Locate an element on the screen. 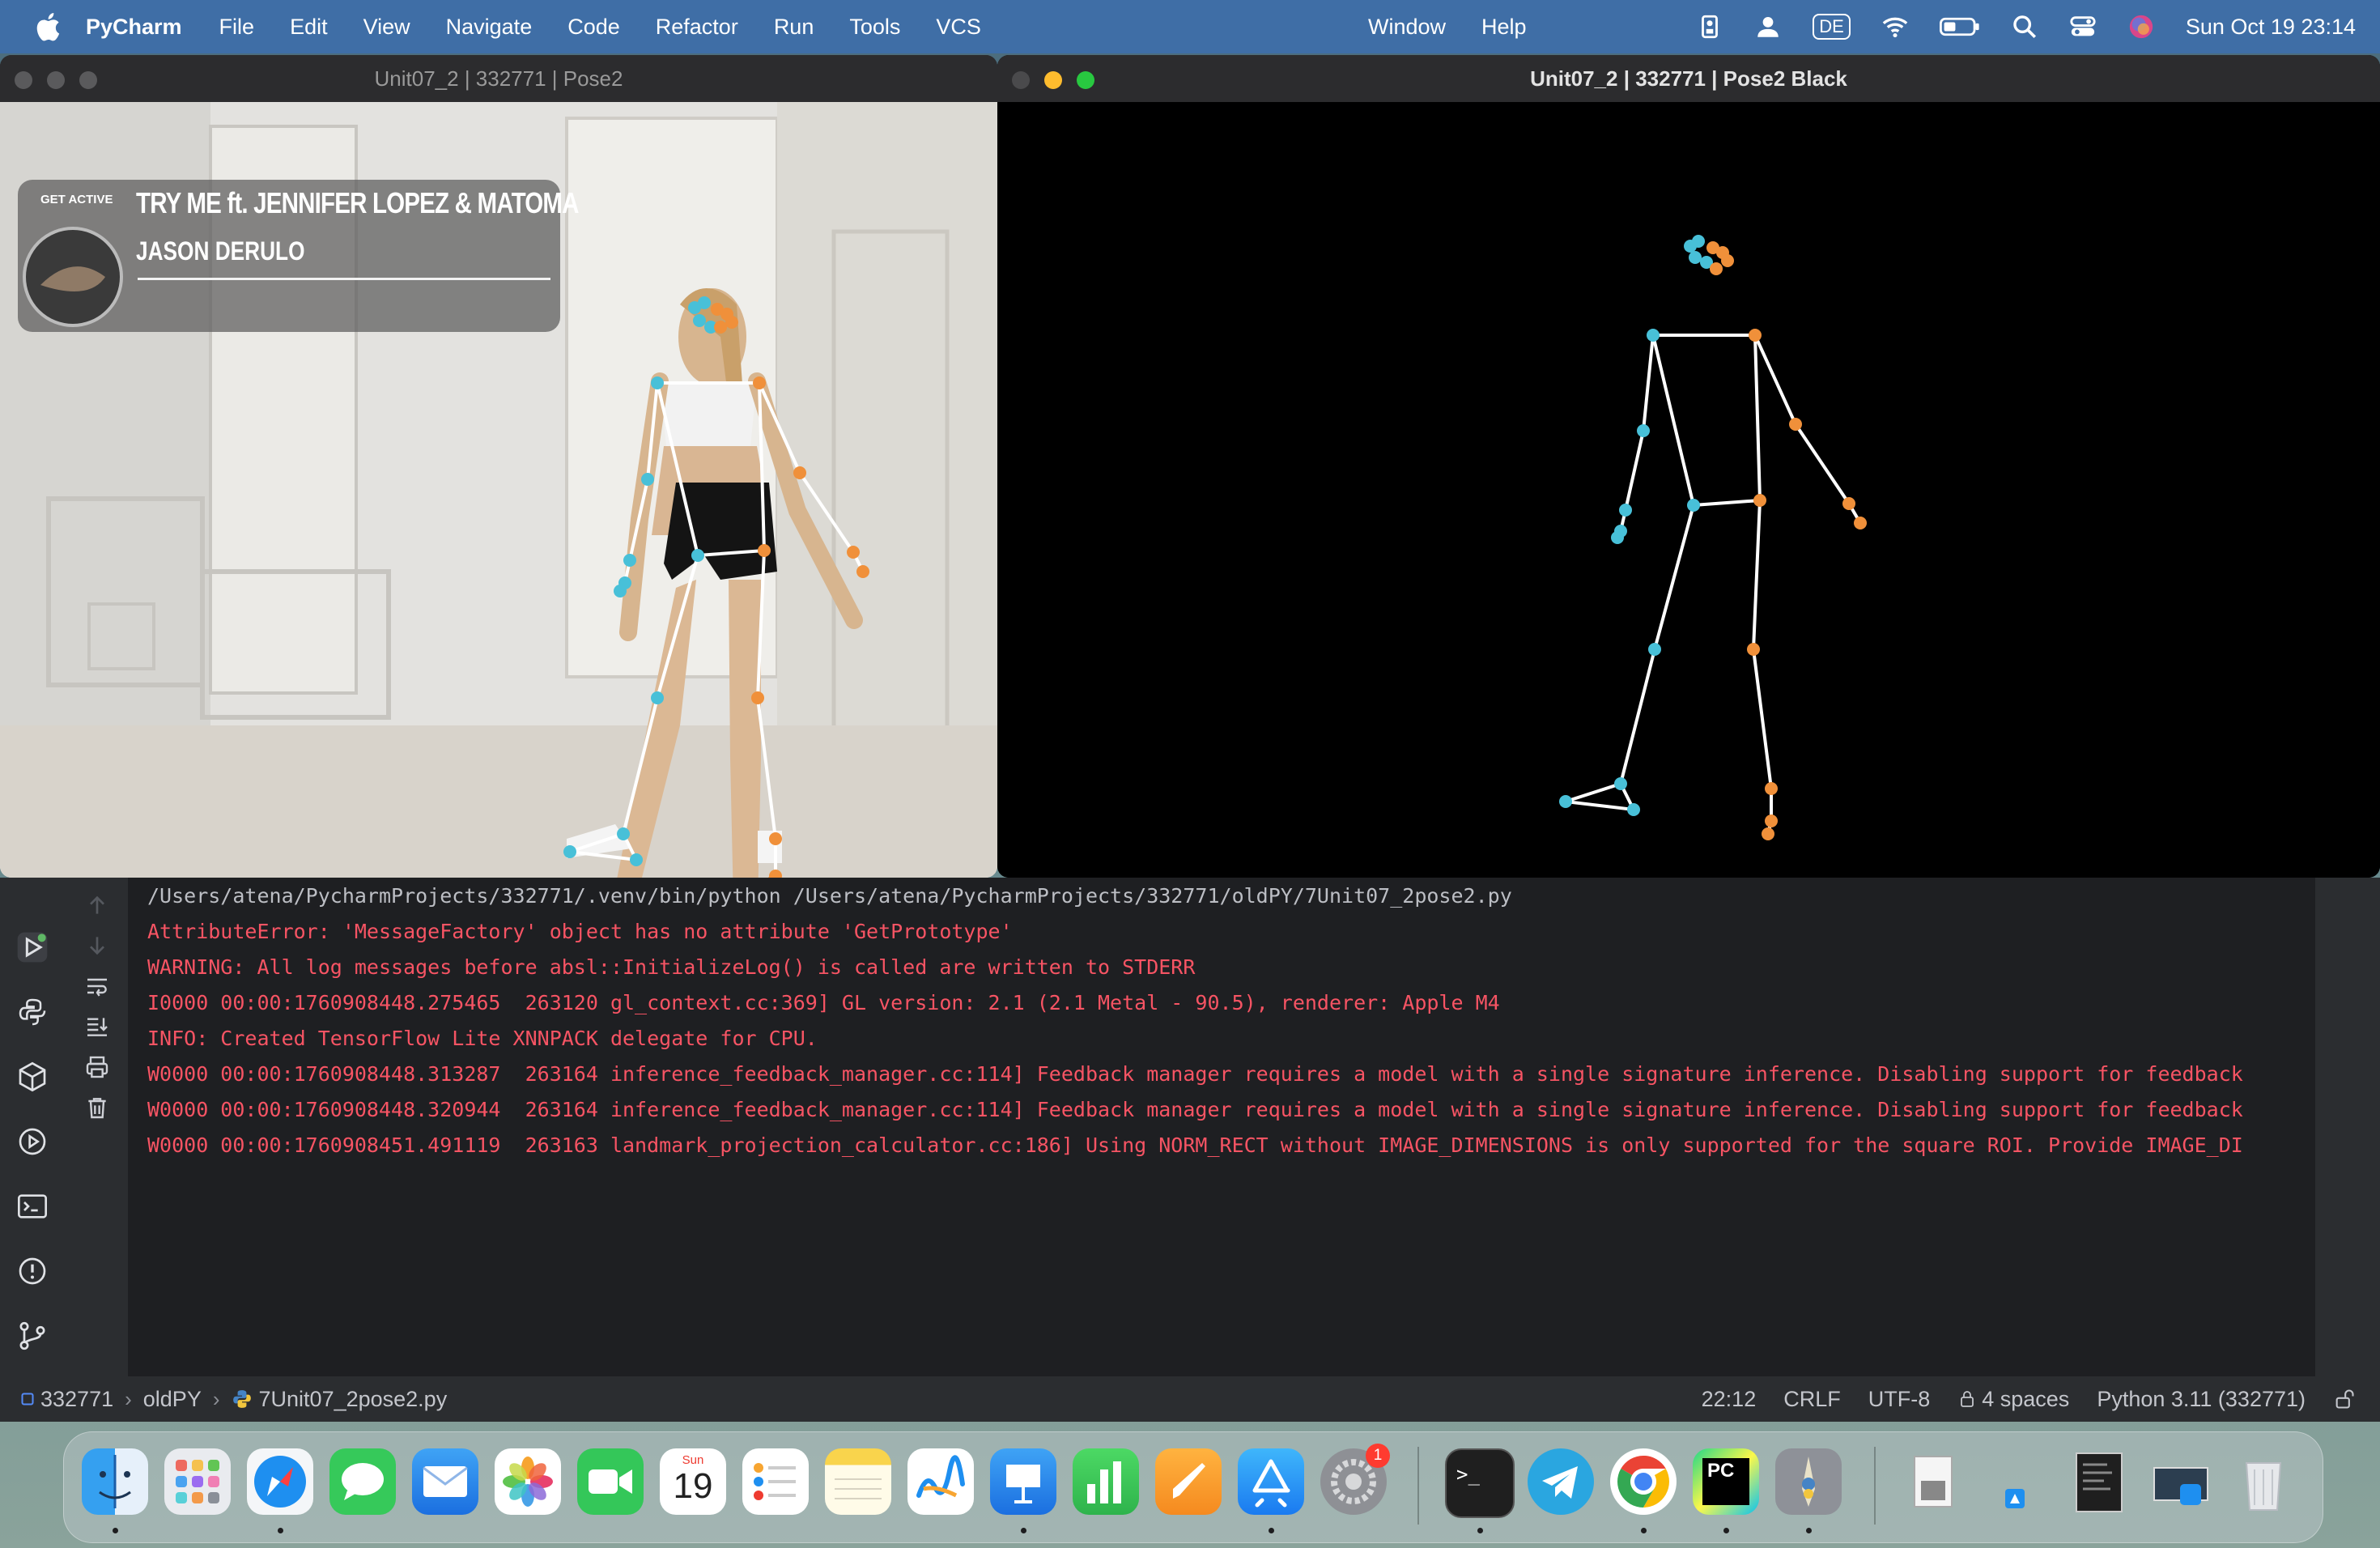 This screenshot has width=2380, height=1548. messages-icon is located at coordinates (362, 1481).